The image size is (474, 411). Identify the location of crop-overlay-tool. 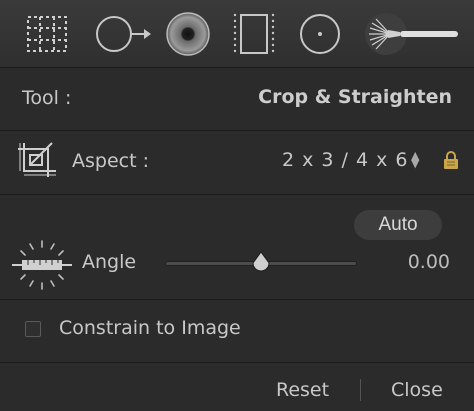
(47, 34).